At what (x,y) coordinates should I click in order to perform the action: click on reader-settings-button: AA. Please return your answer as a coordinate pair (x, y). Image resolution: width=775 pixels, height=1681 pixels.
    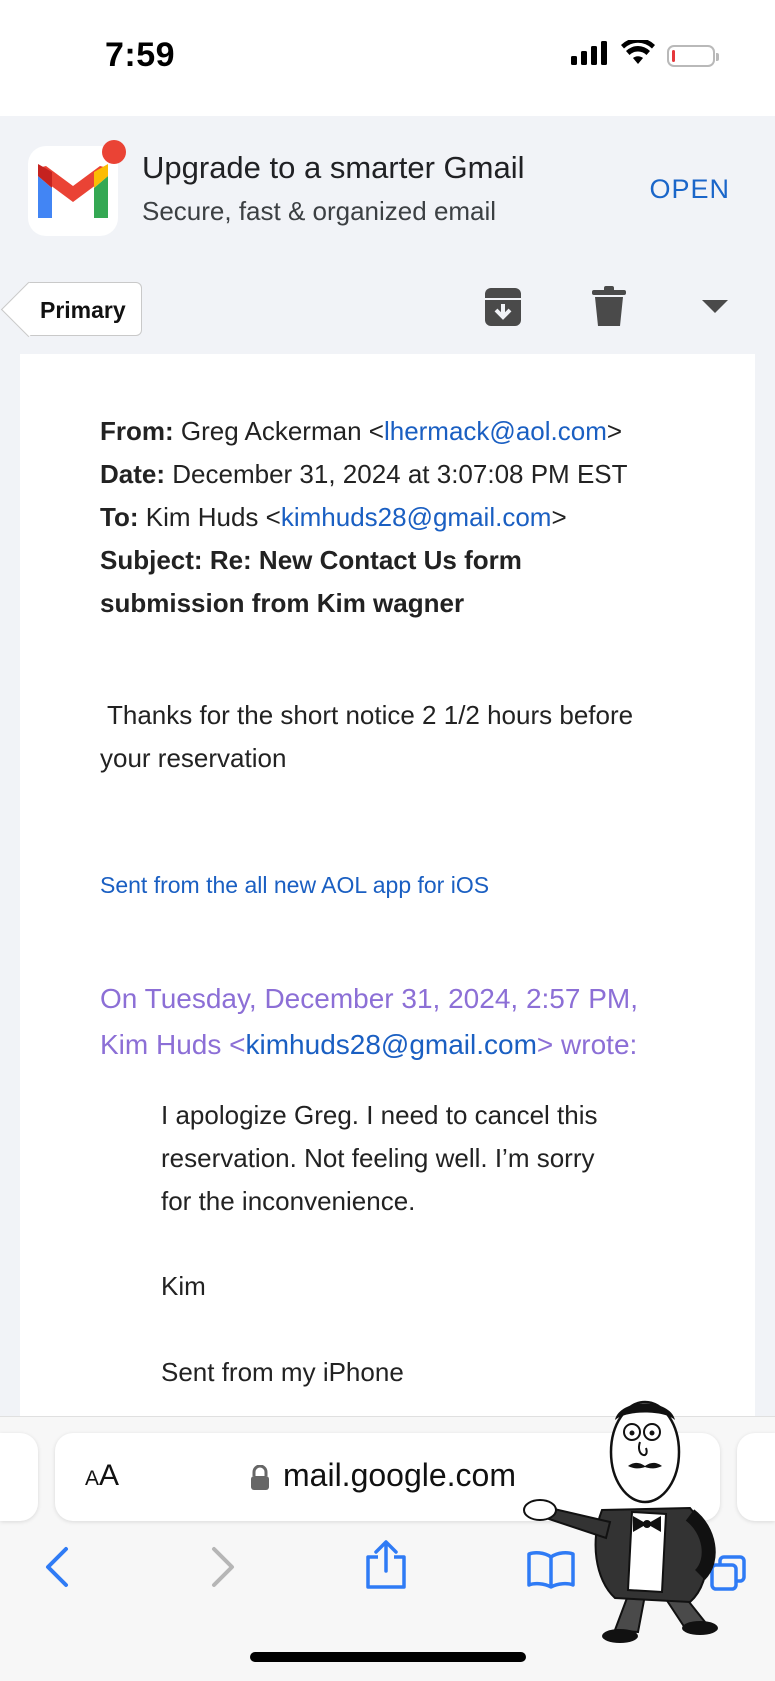
    Looking at the image, I should click on (102, 1476).